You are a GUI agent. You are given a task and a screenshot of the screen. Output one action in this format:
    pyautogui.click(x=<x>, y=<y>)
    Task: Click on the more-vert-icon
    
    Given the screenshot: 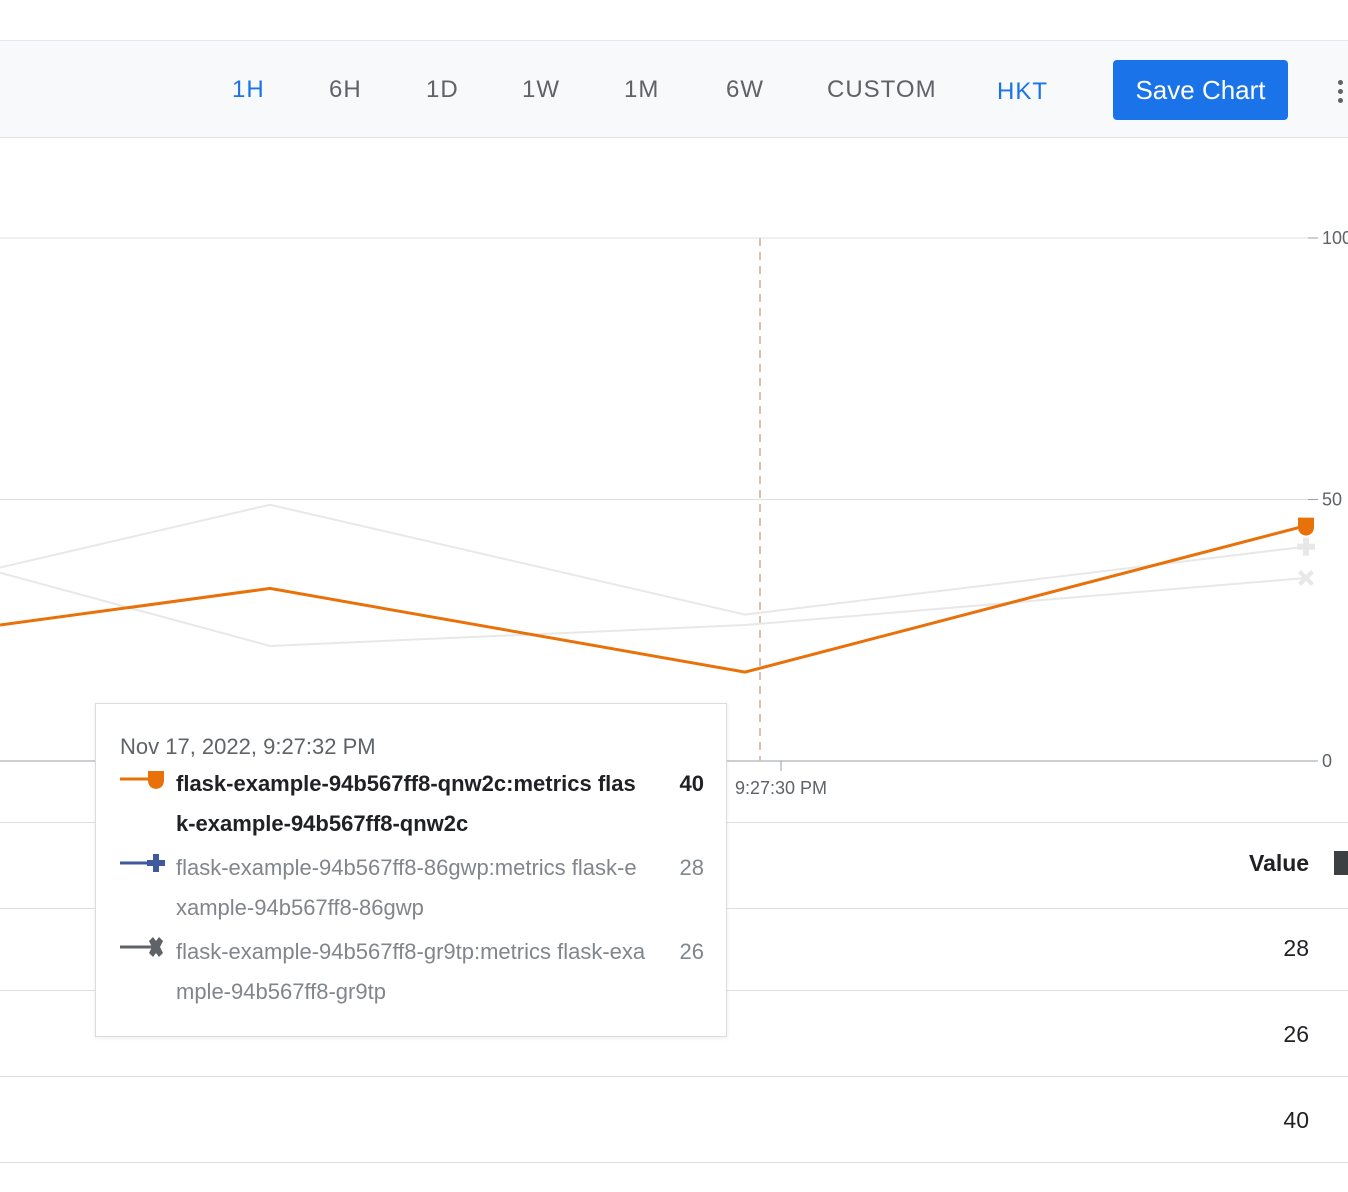 What is the action you would take?
    pyautogui.click(x=1340, y=90)
    